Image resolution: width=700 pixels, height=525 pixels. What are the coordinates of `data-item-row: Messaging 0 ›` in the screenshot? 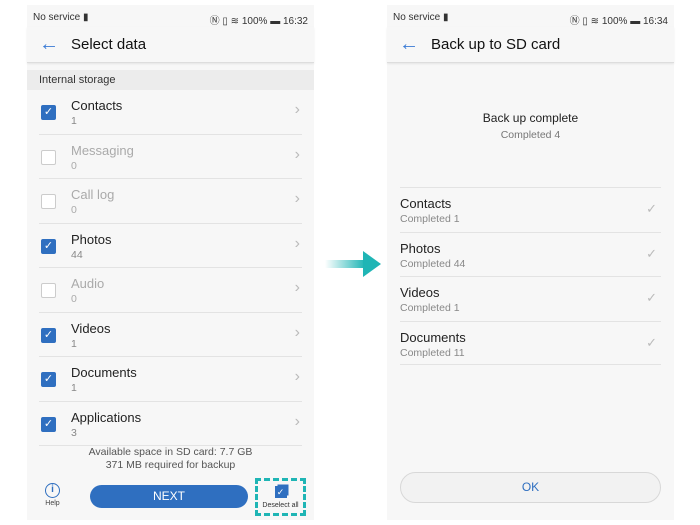 It's located at (170, 157).